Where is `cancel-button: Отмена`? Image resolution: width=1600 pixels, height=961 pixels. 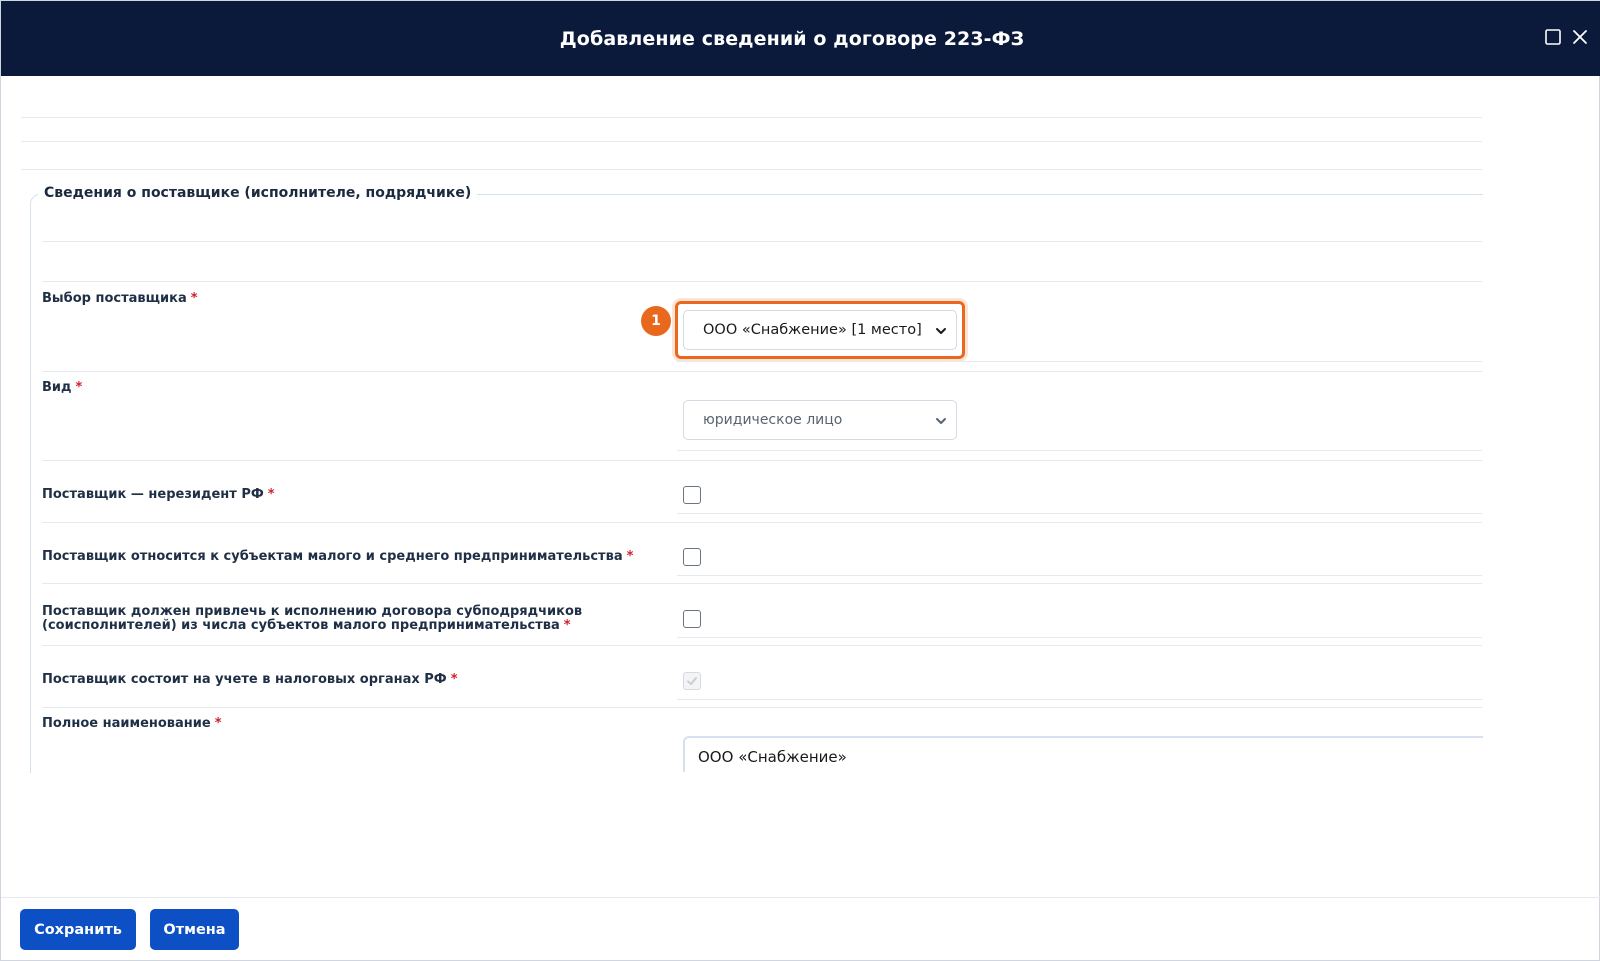 cancel-button: Отмена is located at coordinates (194, 929).